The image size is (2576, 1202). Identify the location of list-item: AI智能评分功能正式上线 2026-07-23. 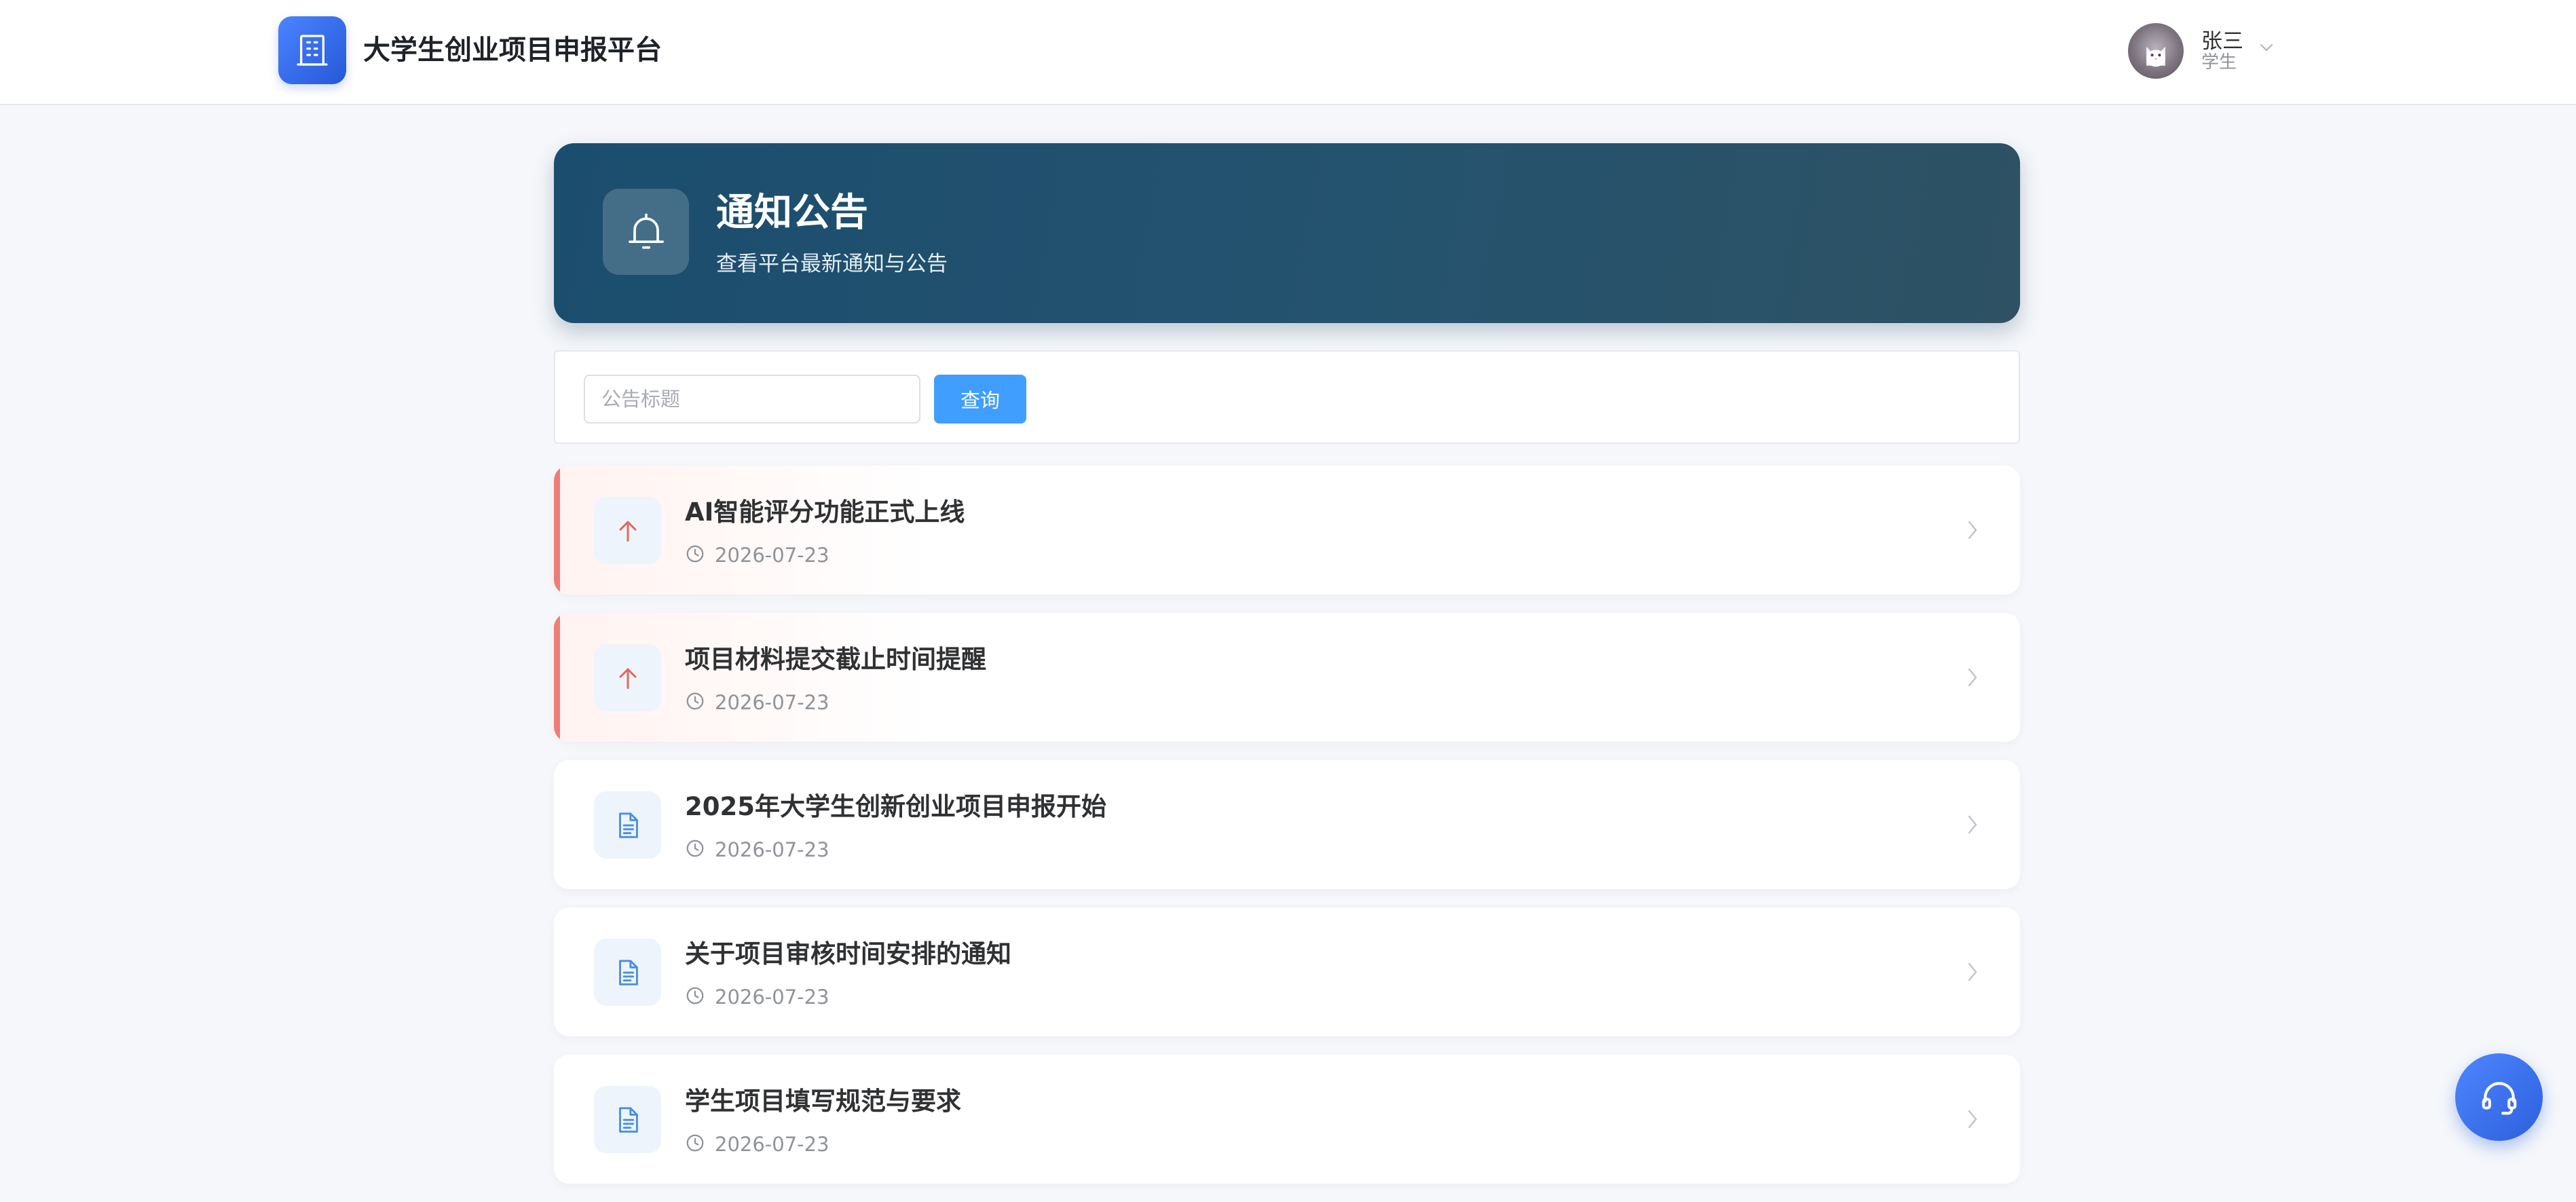
(1287, 530).